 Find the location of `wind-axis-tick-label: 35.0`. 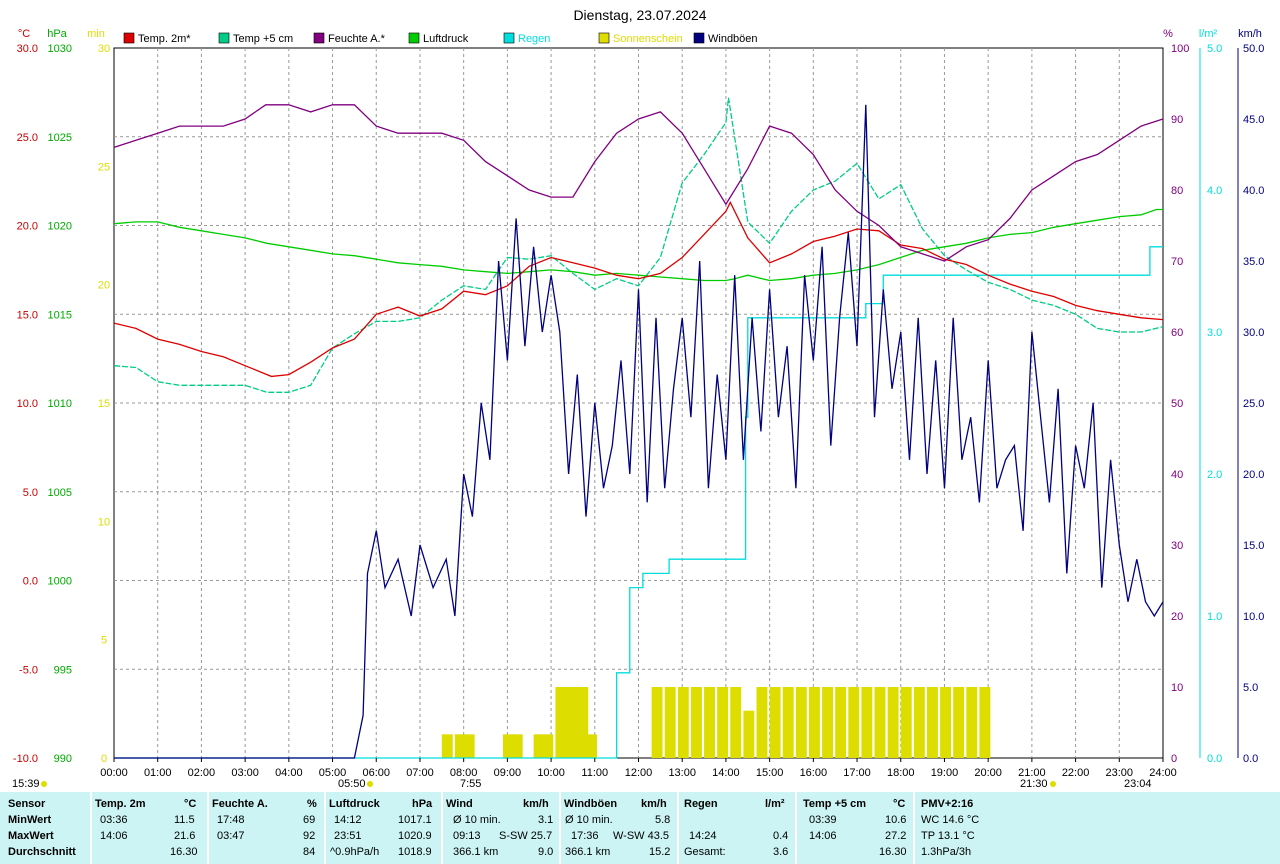

wind-axis-tick-label: 35.0 is located at coordinates (1253, 262).